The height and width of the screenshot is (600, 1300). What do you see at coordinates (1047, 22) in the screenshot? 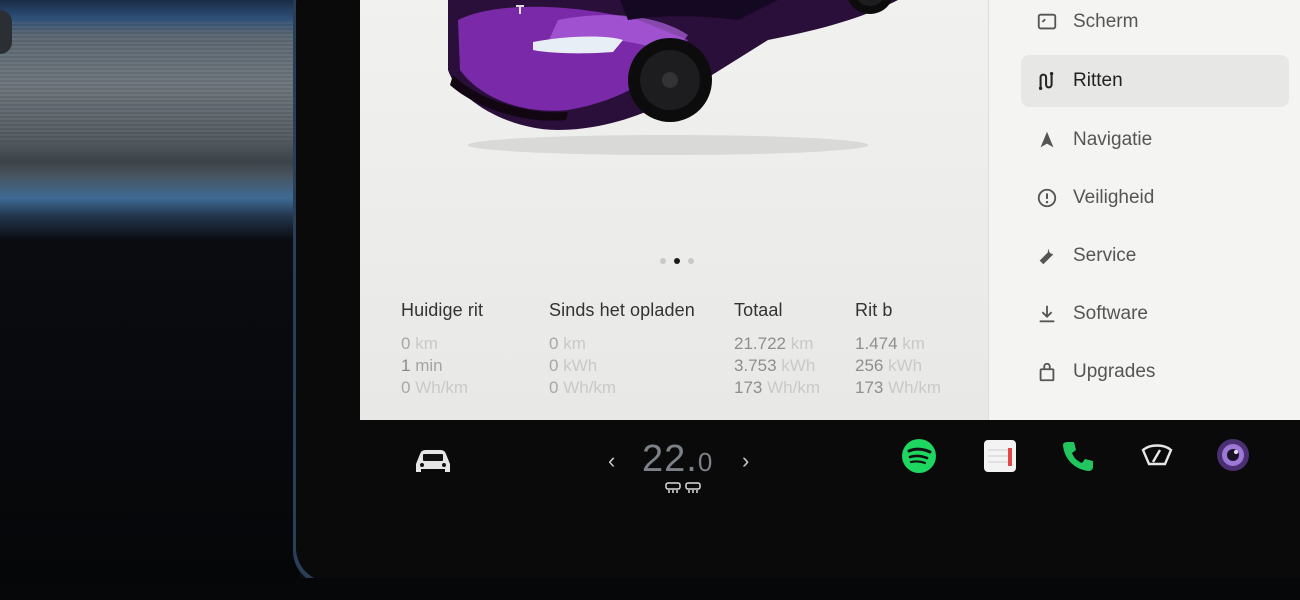
I see `display-icon` at bounding box center [1047, 22].